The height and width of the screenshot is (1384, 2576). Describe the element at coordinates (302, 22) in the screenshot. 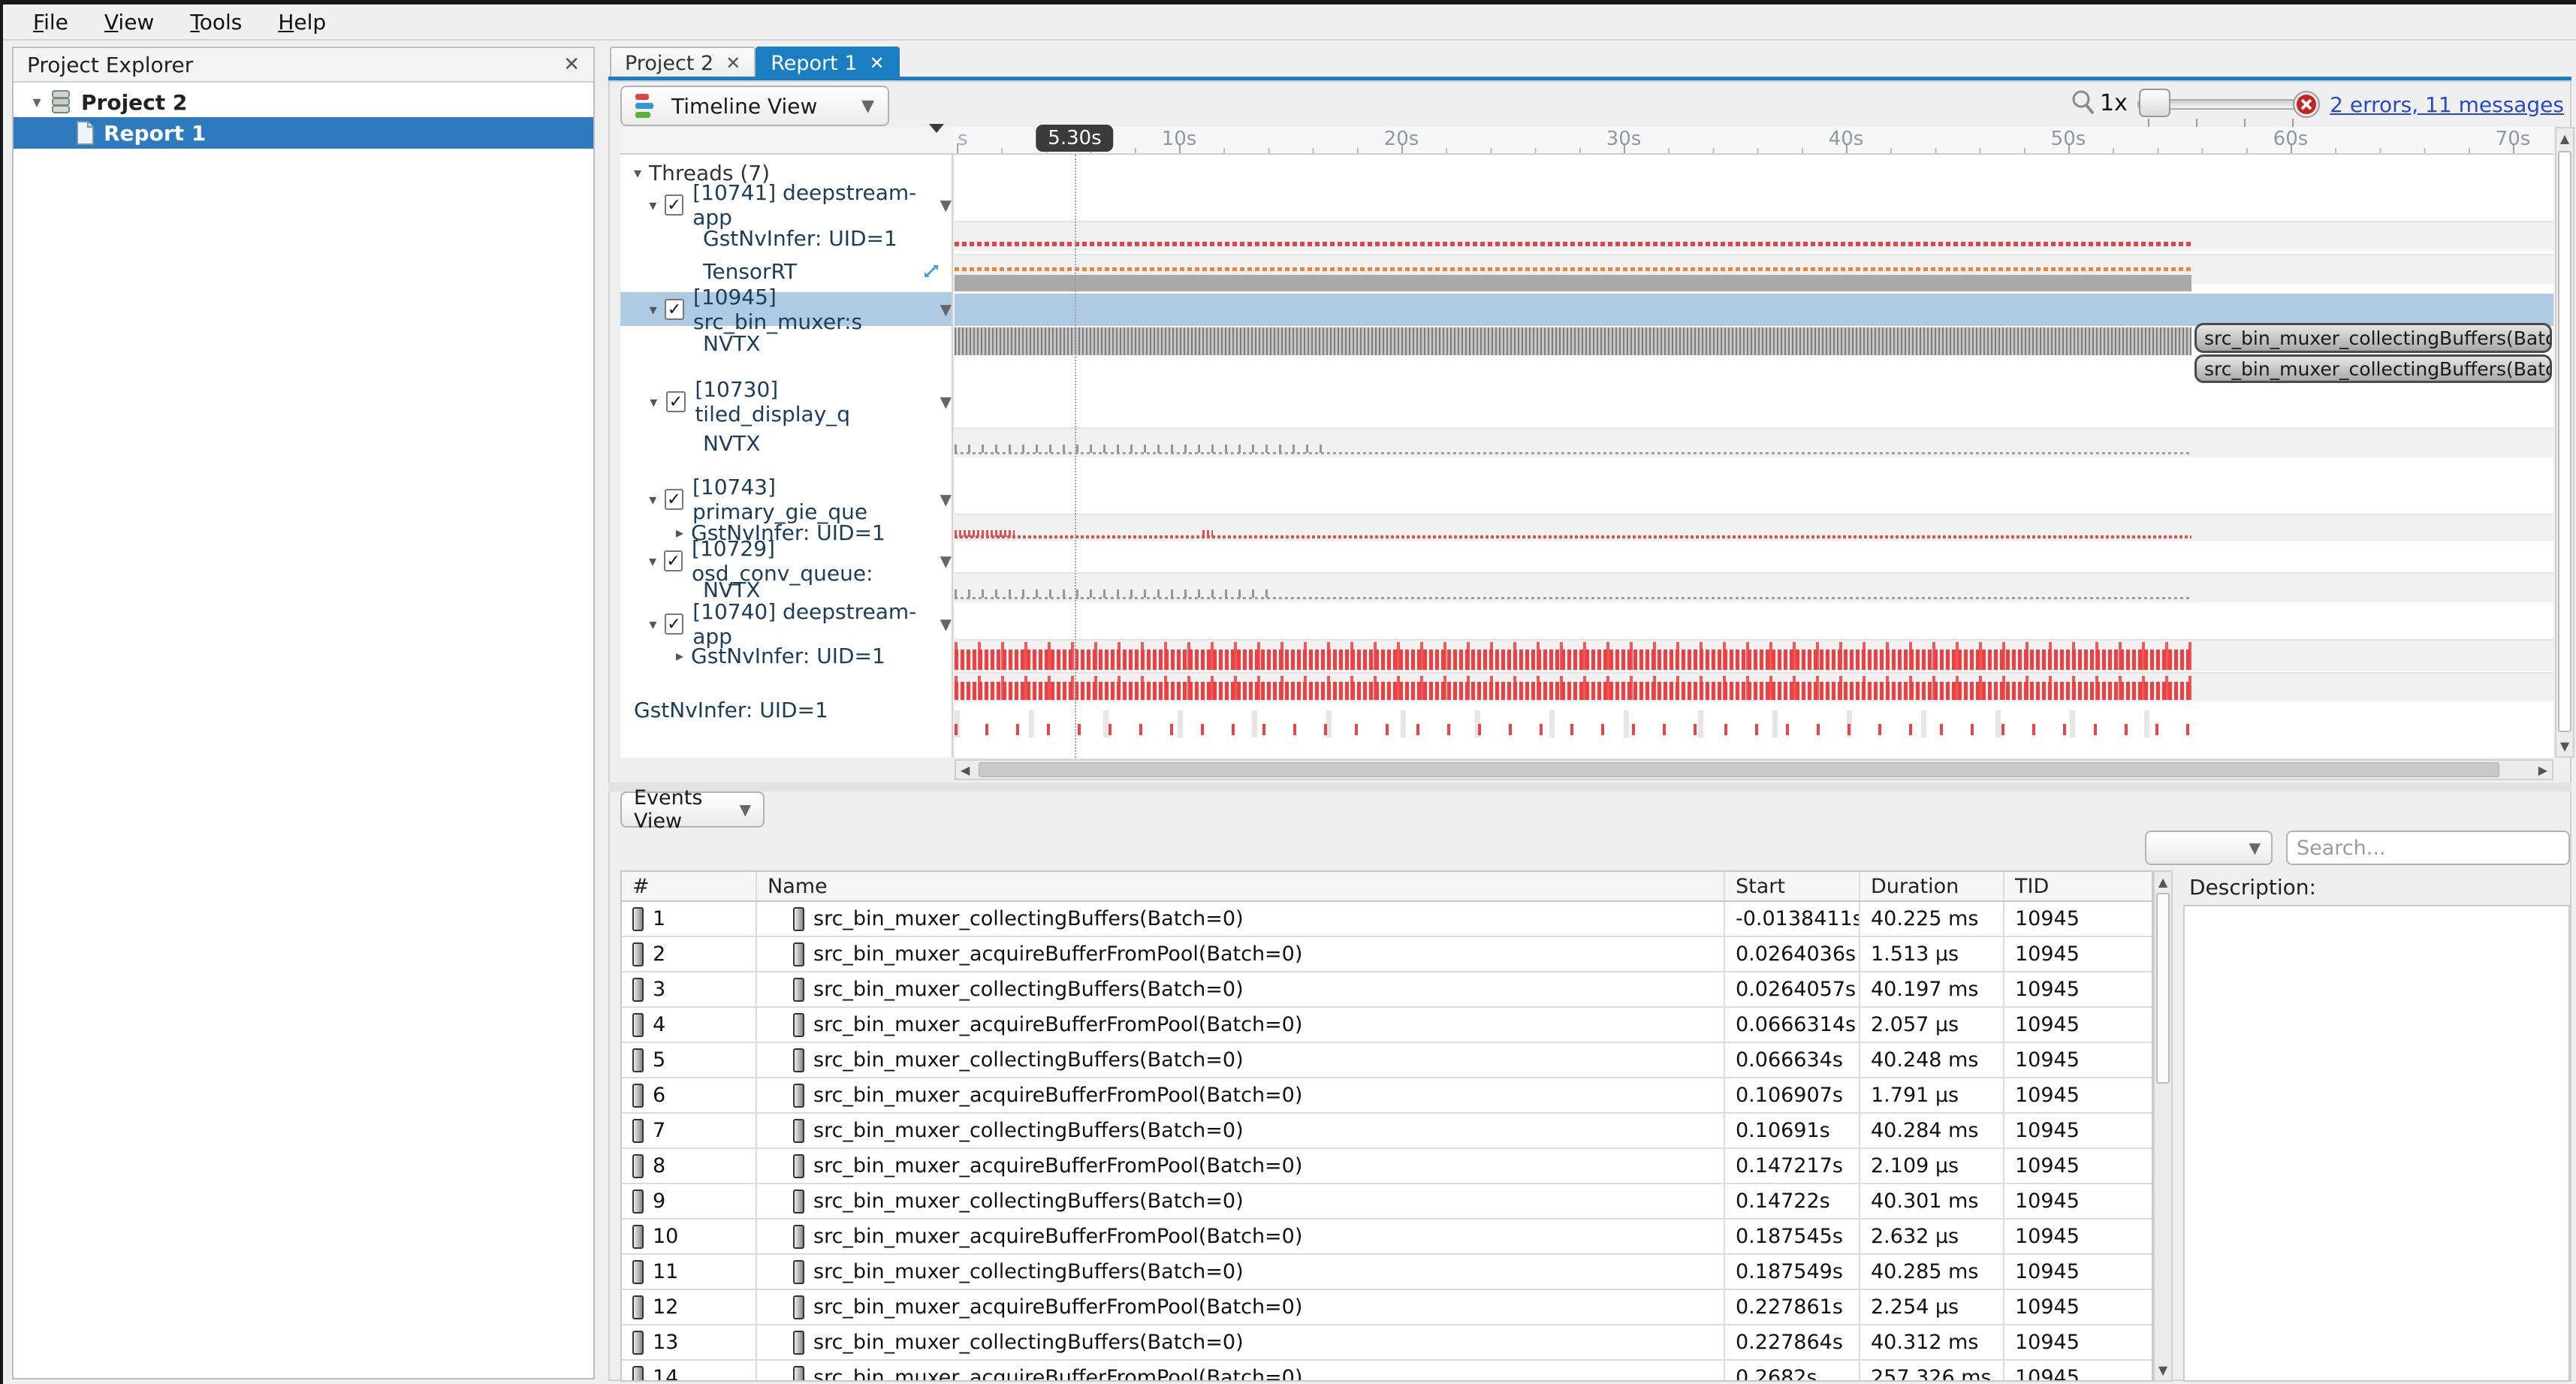

I see `menu-help: Help` at that location.